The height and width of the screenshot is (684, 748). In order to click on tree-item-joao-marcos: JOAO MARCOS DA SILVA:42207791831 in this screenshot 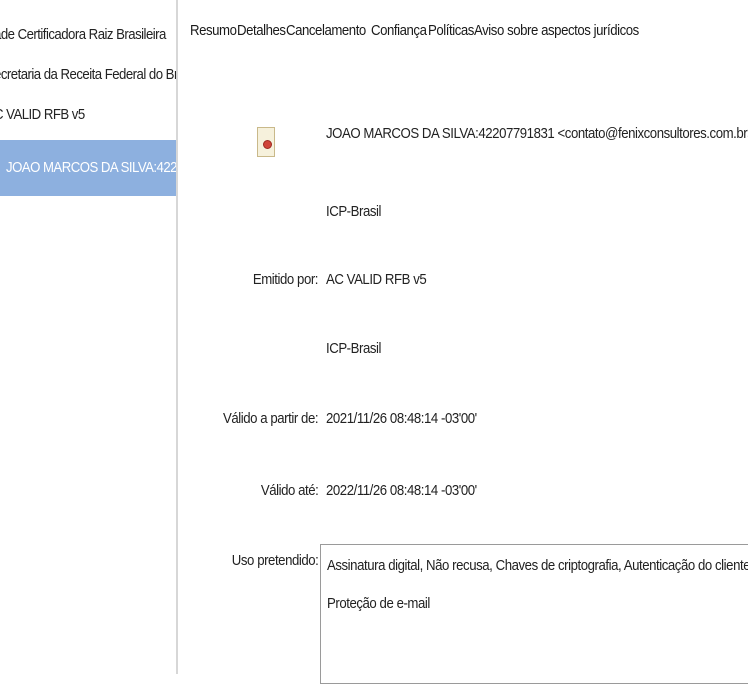, I will do `click(88, 168)`.